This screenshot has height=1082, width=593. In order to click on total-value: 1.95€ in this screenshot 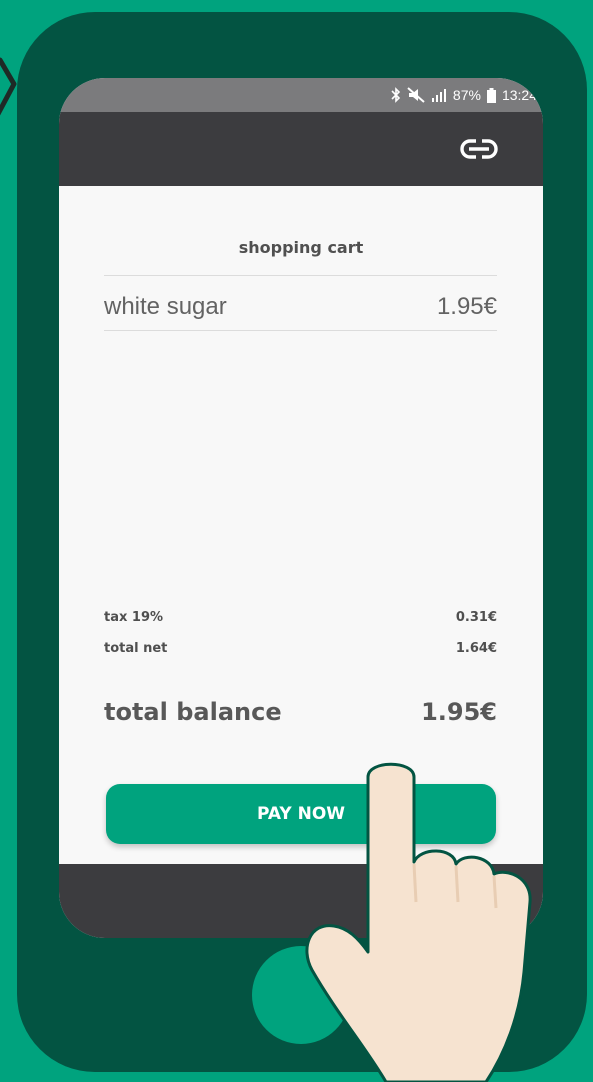, I will do `click(459, 712)`.